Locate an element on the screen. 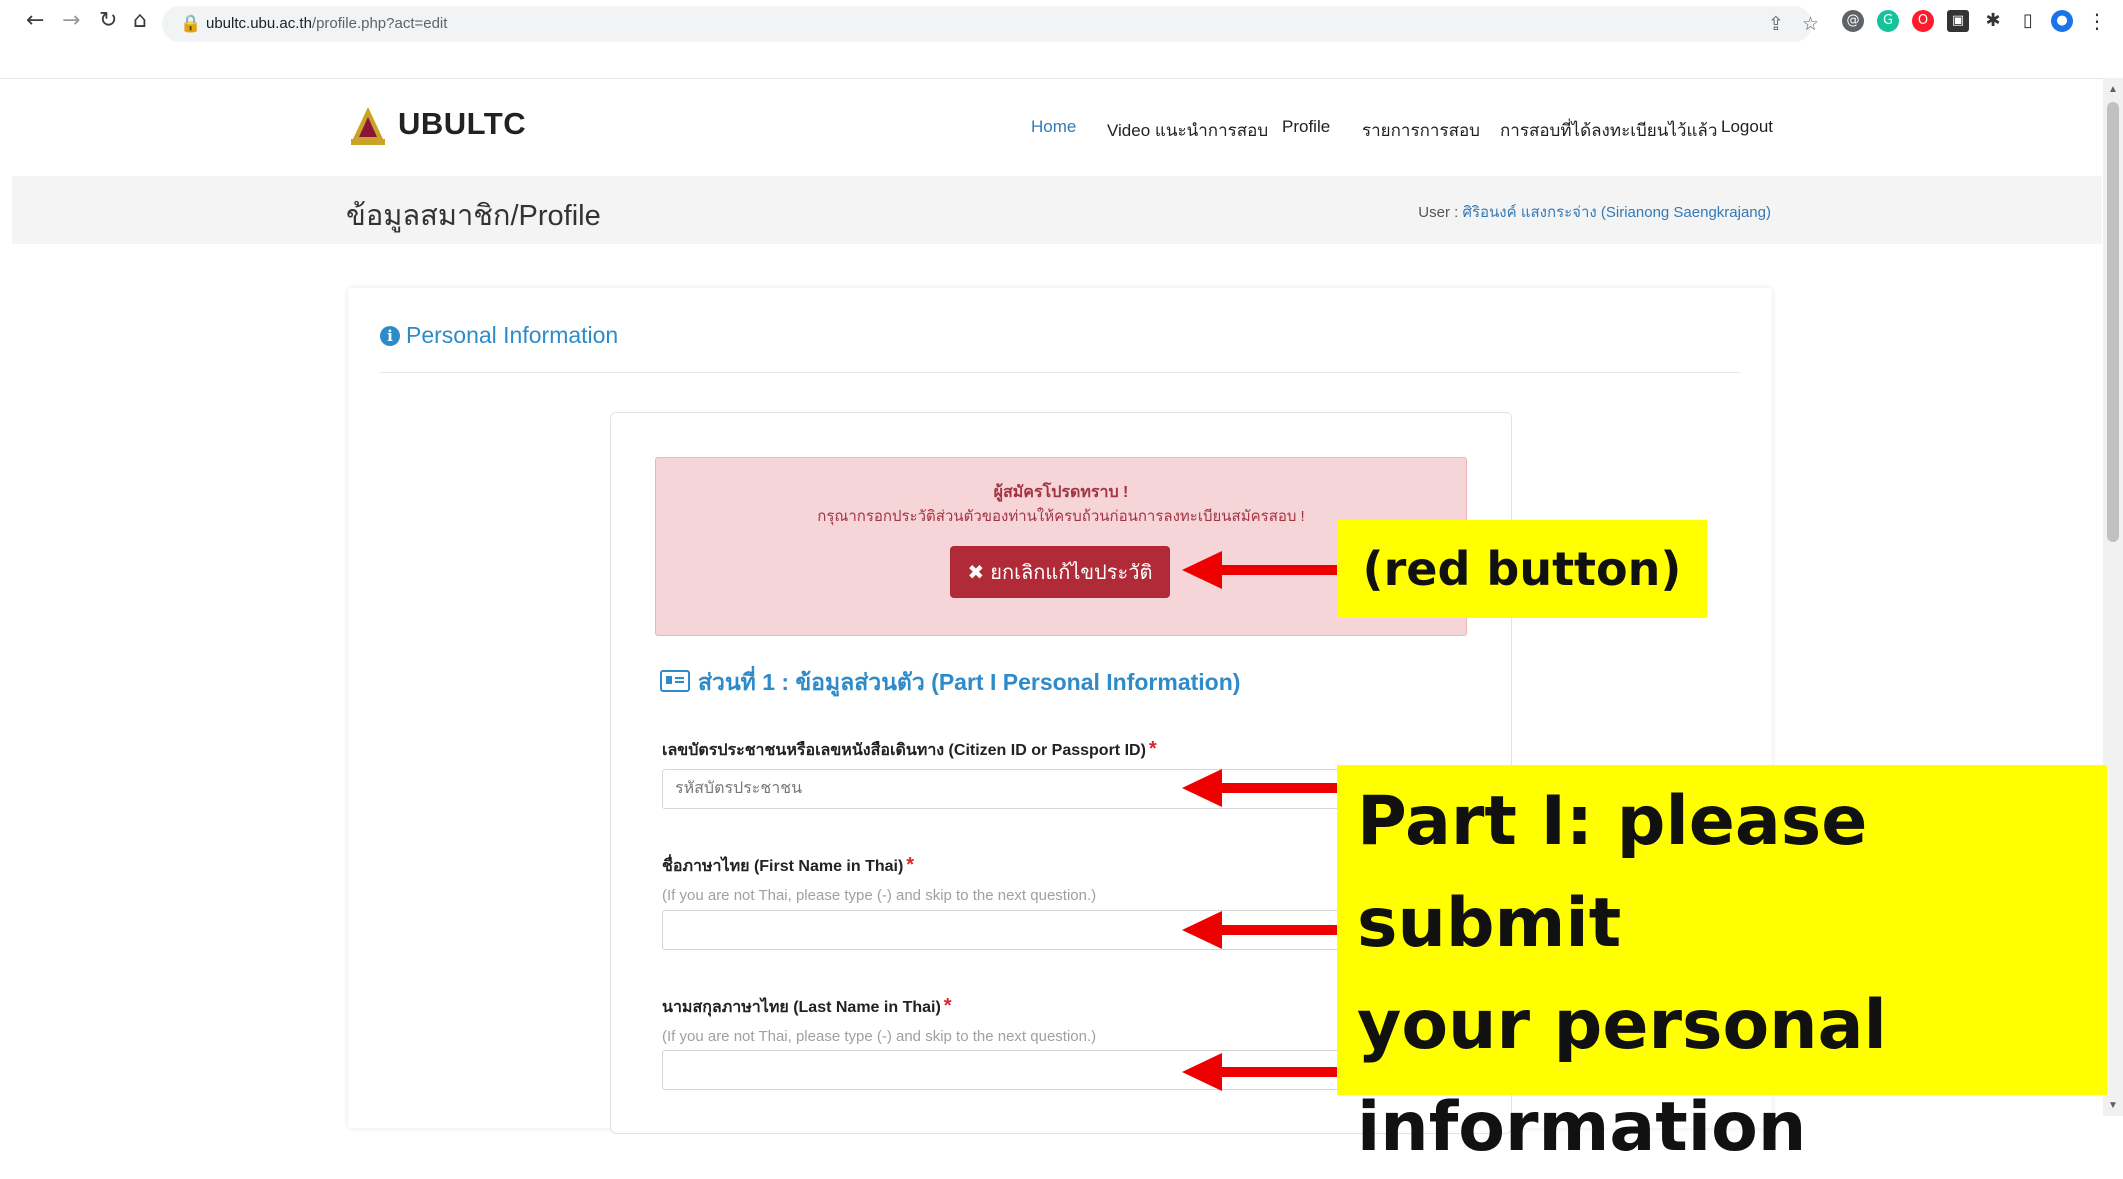 The width and height of the screenshot is (2123, 1179). close-icon: ✖ is located at coordinates (976, 572).